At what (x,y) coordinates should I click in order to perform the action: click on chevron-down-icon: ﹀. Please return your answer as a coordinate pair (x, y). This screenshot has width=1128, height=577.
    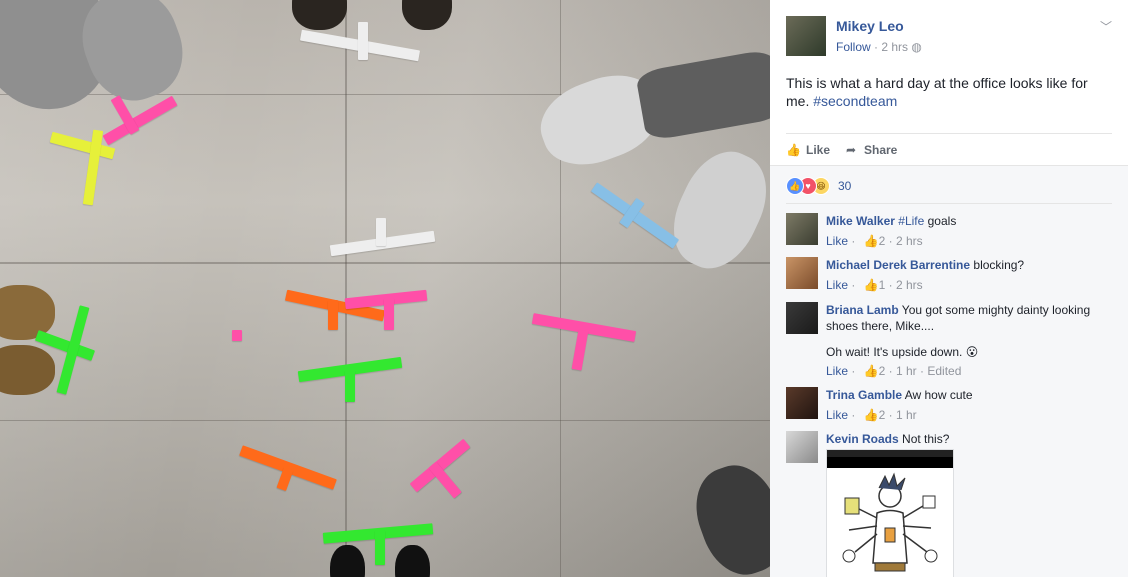
    Looking at the image, I should click on (1106, 26).